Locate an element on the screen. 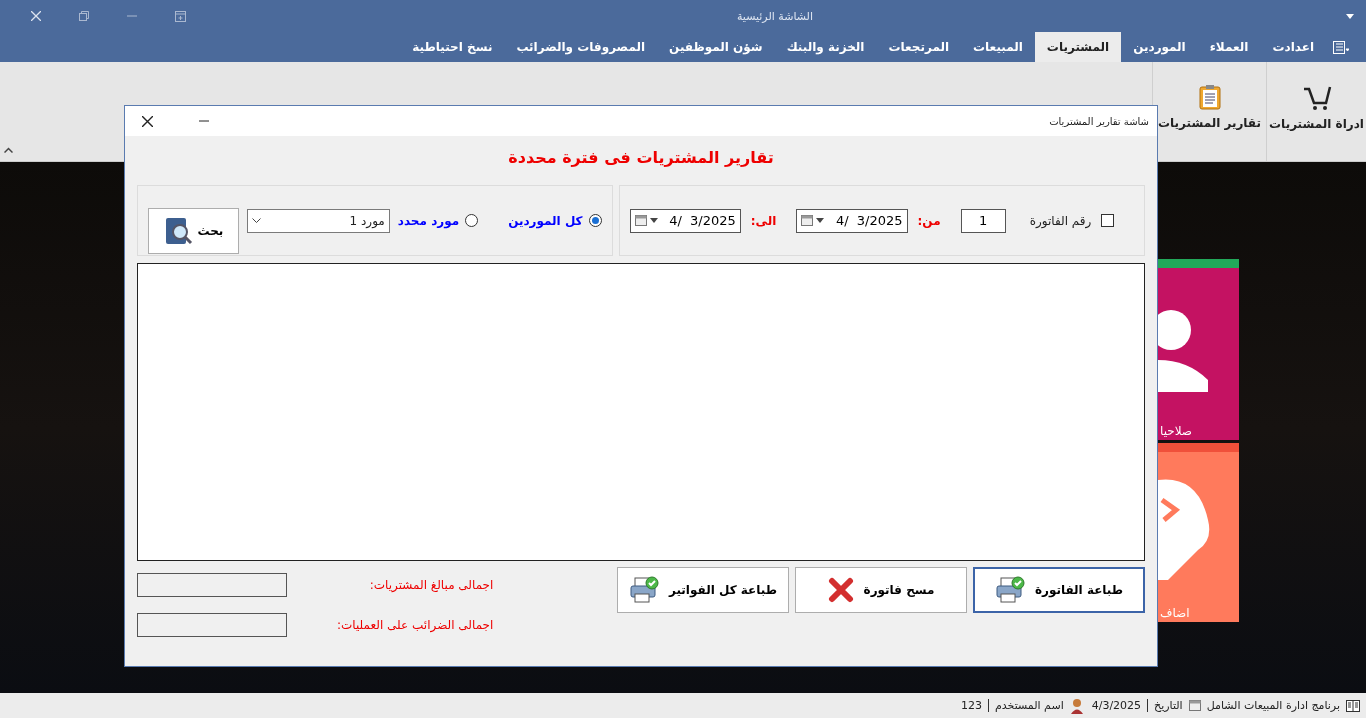 The height and width of the screenshot is (718, 1366). to-date-picker: 4/ 3/2025 is located at coordinates (685, 220).